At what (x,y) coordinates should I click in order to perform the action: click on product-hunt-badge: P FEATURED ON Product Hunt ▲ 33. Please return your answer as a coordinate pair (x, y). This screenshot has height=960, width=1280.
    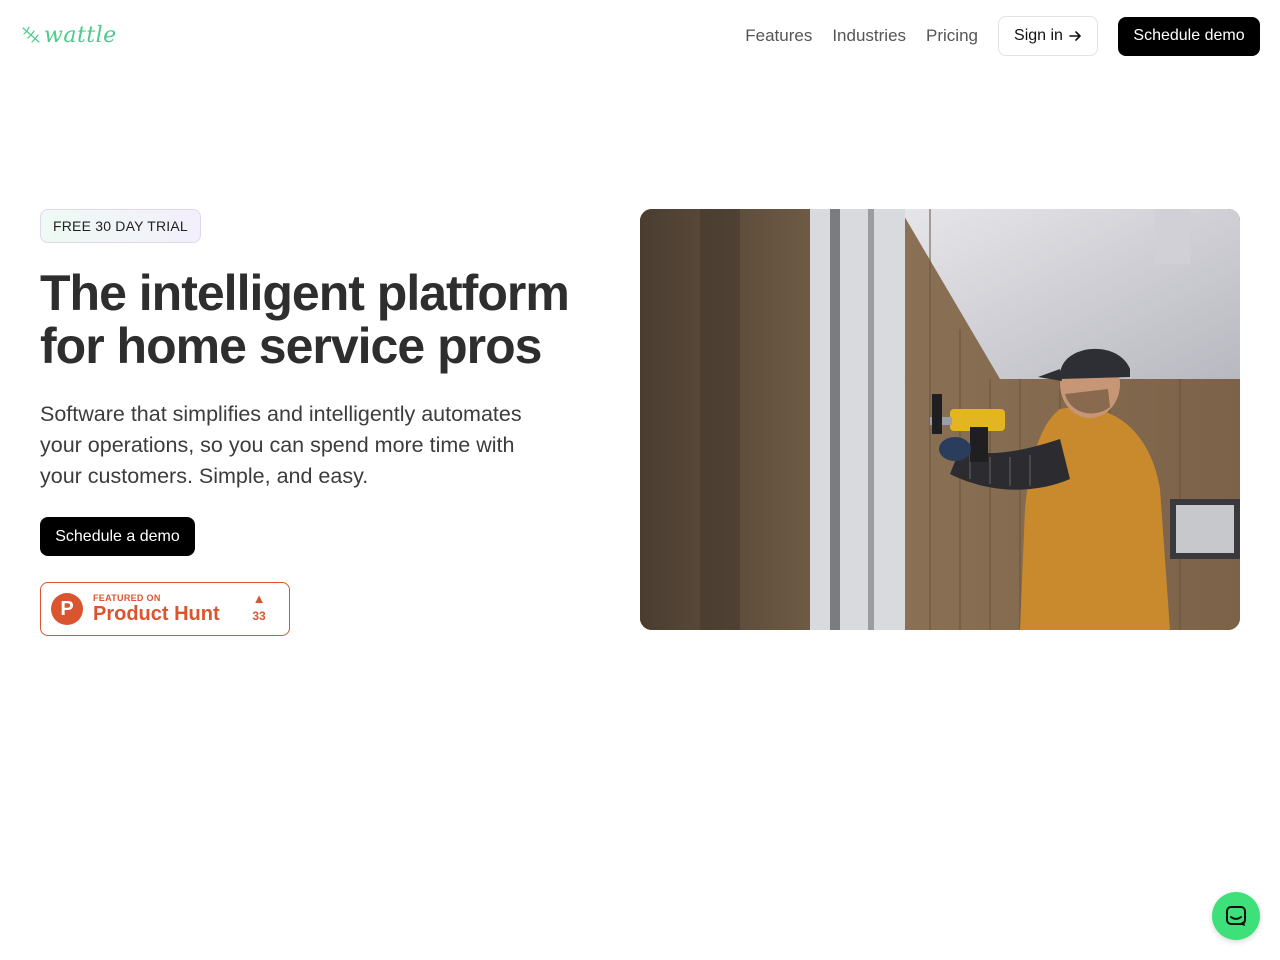
    Looking at the image, I should click on (165, 609).